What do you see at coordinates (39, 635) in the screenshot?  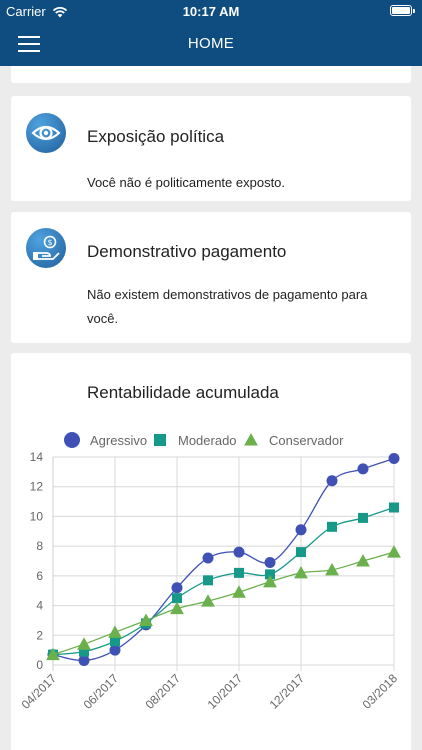 I see `y-tick-label: 2` at bounding box center [39, 635].